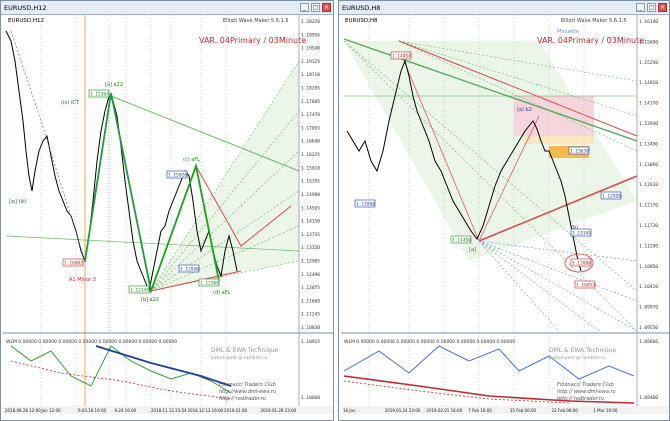  Describe the element at coordinates (310, 62) in the screenshot. I see `price-tick-label: 1.19125` at that location.